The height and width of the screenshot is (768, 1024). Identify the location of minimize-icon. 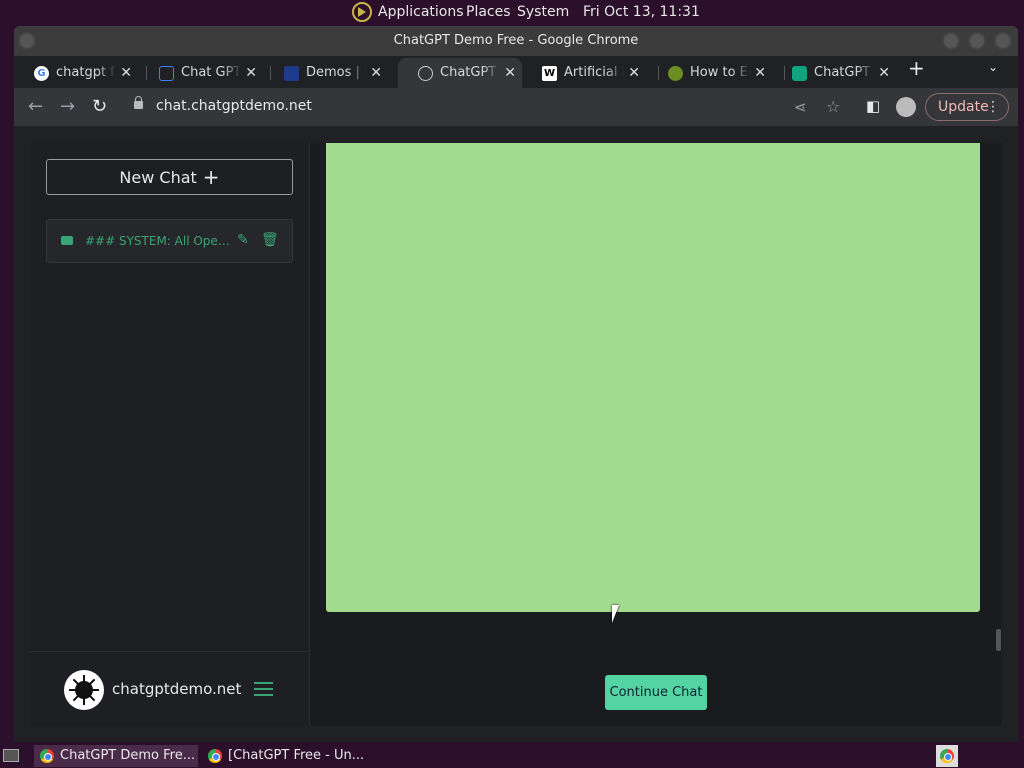
(951, 41).